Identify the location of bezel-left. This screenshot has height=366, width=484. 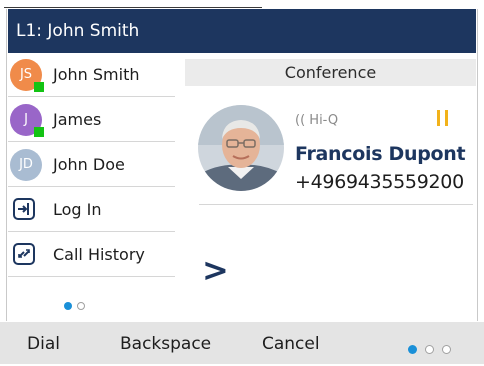
(4, 186).